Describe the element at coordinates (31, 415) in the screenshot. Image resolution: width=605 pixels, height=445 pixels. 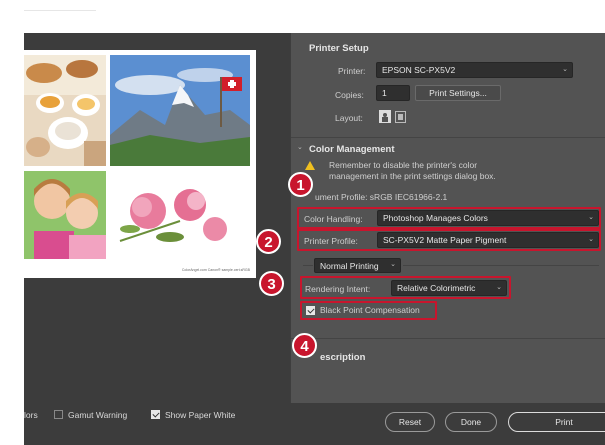
I see `colors-partial-label: lors` at that location.